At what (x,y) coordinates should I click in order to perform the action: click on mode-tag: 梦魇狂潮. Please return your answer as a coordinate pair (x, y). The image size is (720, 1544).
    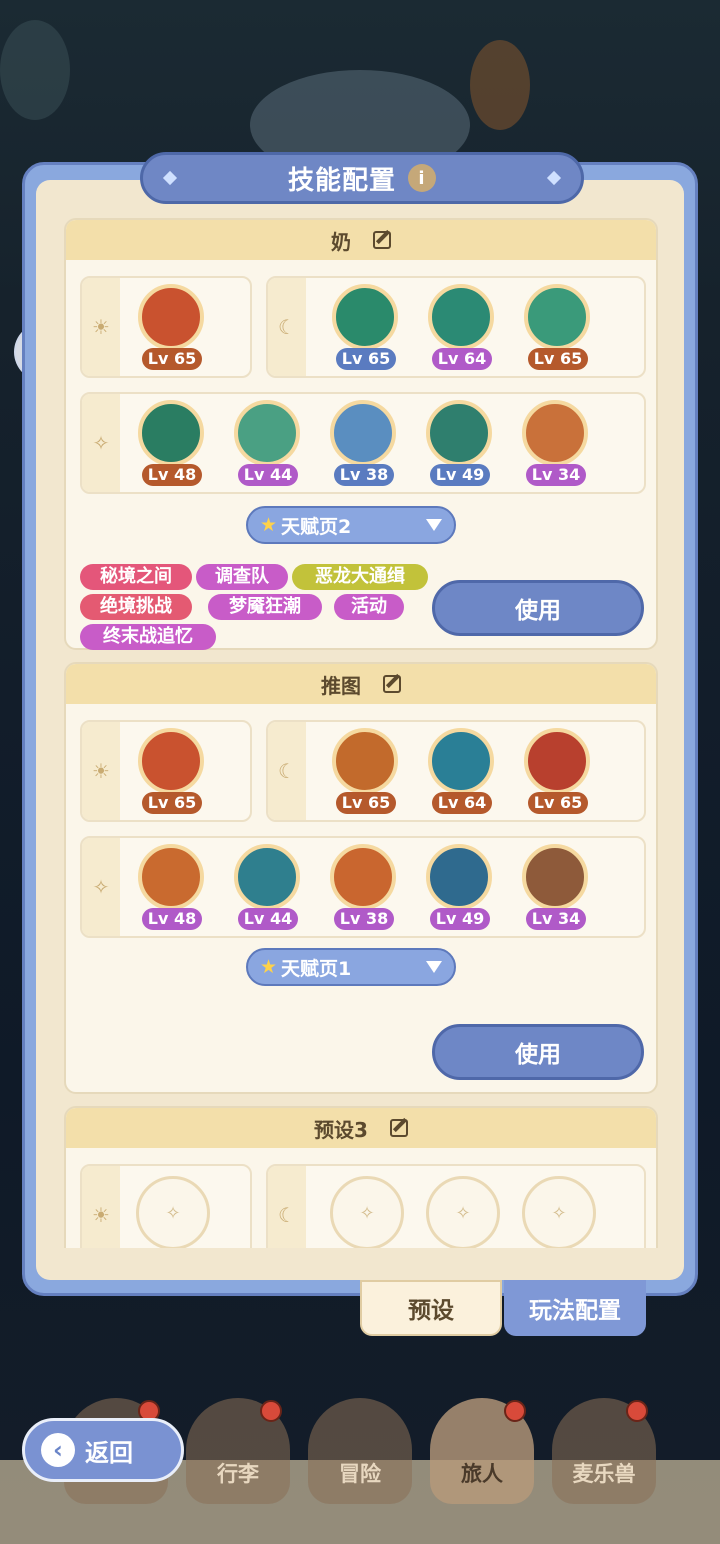
    Looking at the image, I should click on (265, 607).